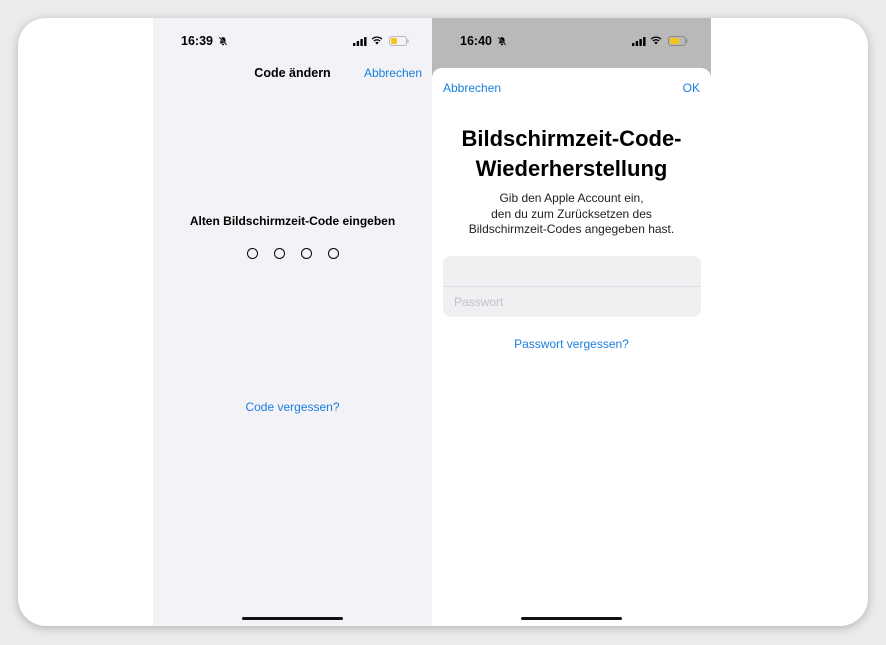 This screenshot has width=886, height=645. I want to click on time-text: 16:39, so click(197, 41).